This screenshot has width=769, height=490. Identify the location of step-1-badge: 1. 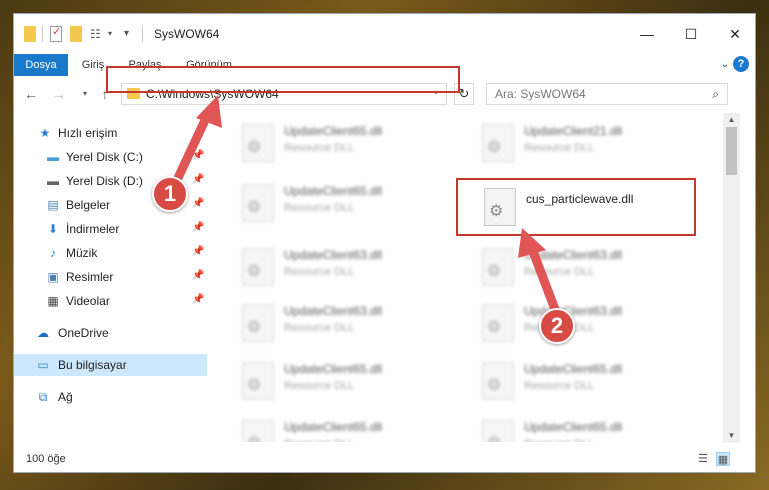
(170, 194).